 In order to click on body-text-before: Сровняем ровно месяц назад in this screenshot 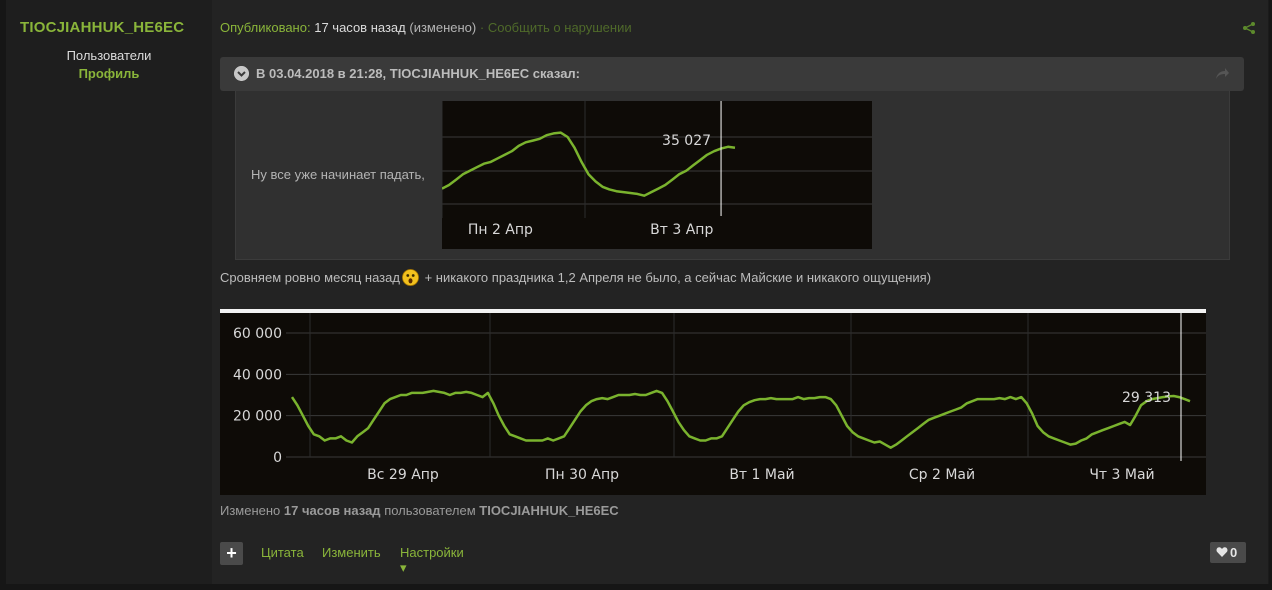, I will do `click(310, 277)`.